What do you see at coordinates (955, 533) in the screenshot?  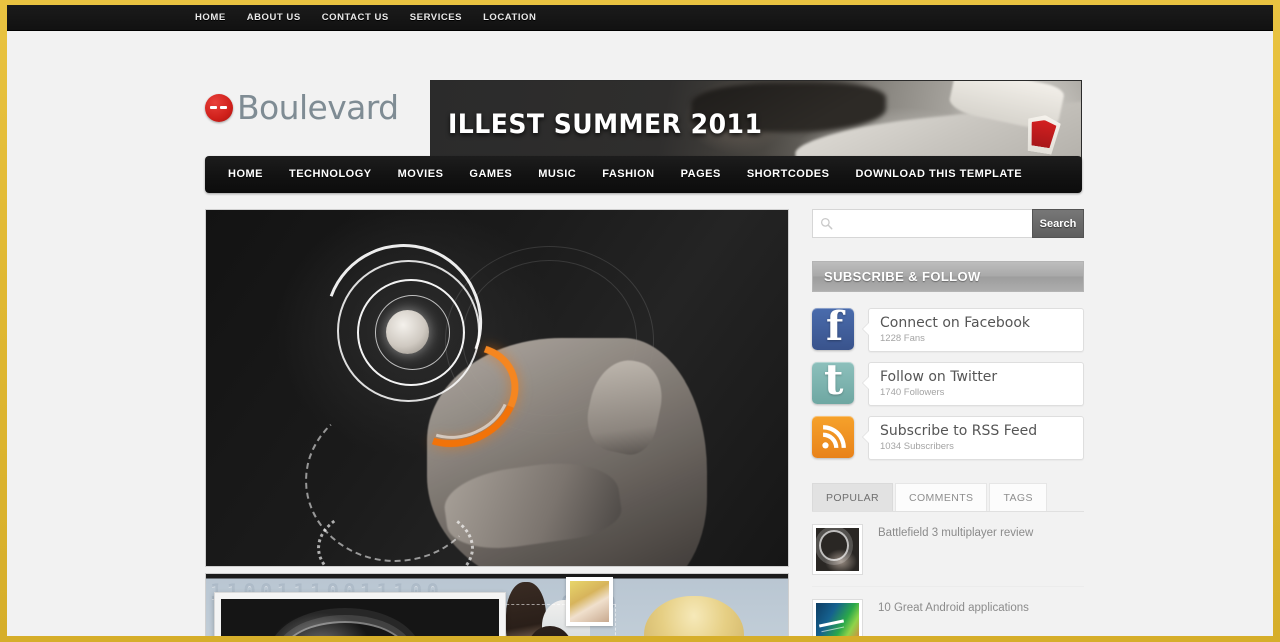 I see `post-title: Battlefield 3 multiplayer review` at bounding box center [955, 533].